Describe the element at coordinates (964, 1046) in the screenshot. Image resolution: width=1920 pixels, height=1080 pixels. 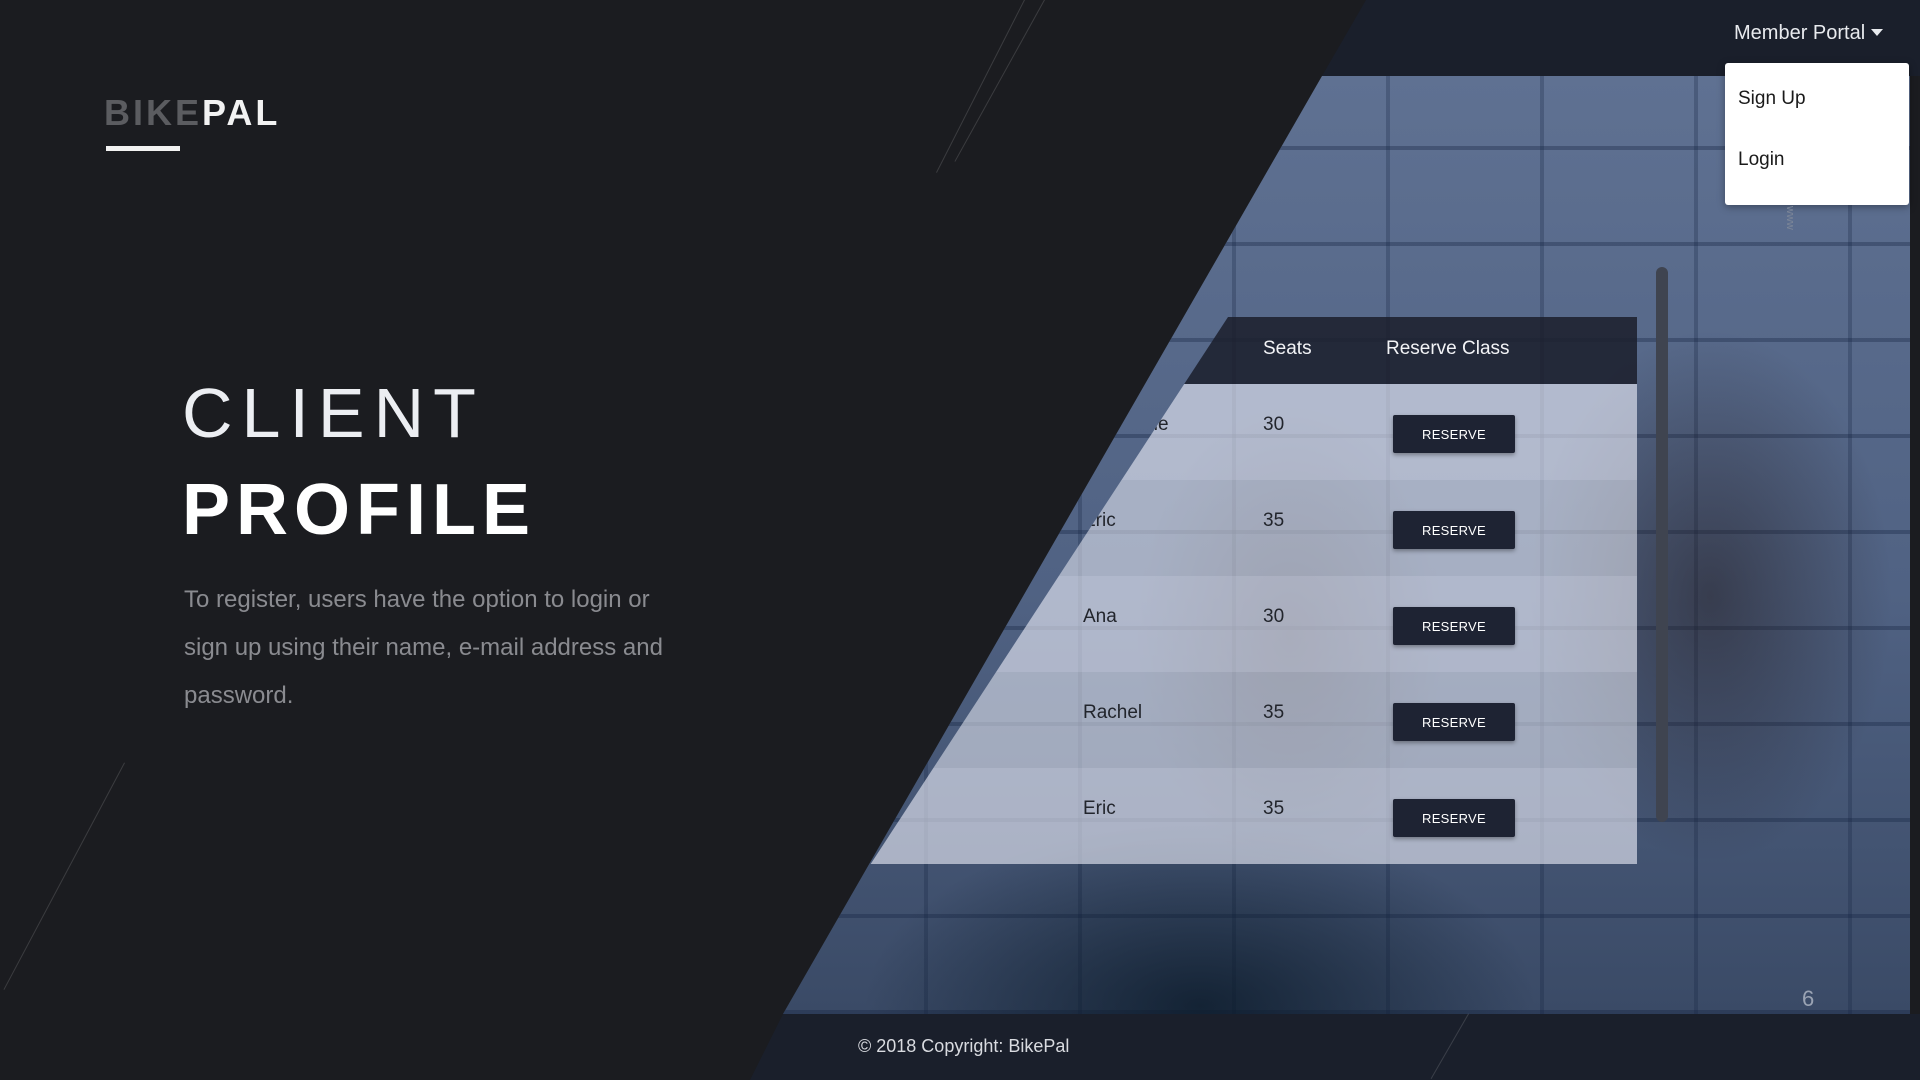
I see `footer-copyright: © 2018 Copyright: BikePal` at that location.